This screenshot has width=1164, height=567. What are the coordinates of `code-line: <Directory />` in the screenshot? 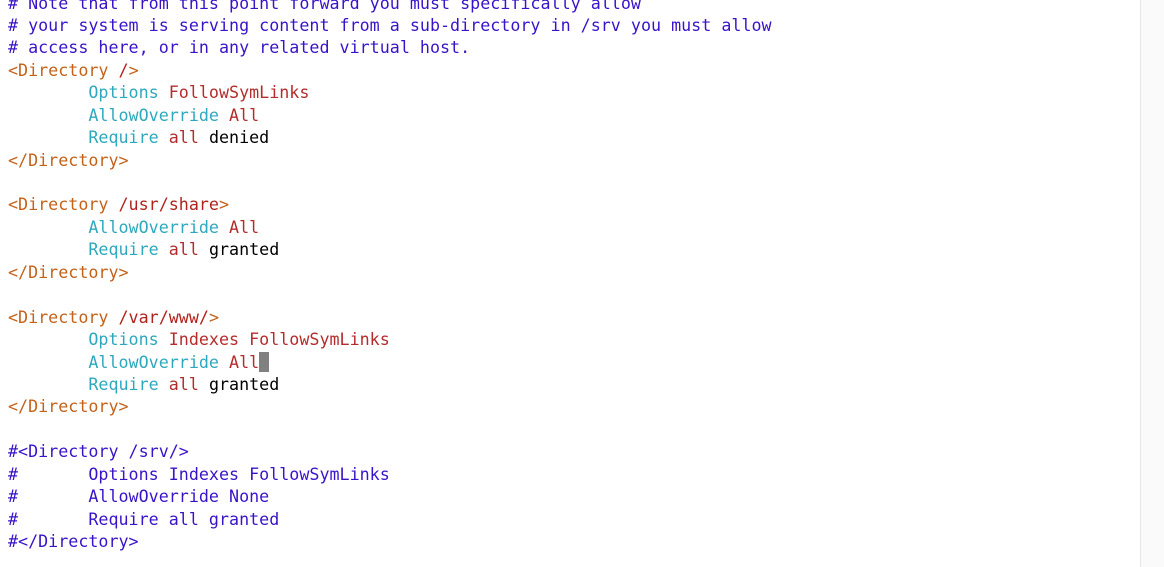 It's located at (390, 70).